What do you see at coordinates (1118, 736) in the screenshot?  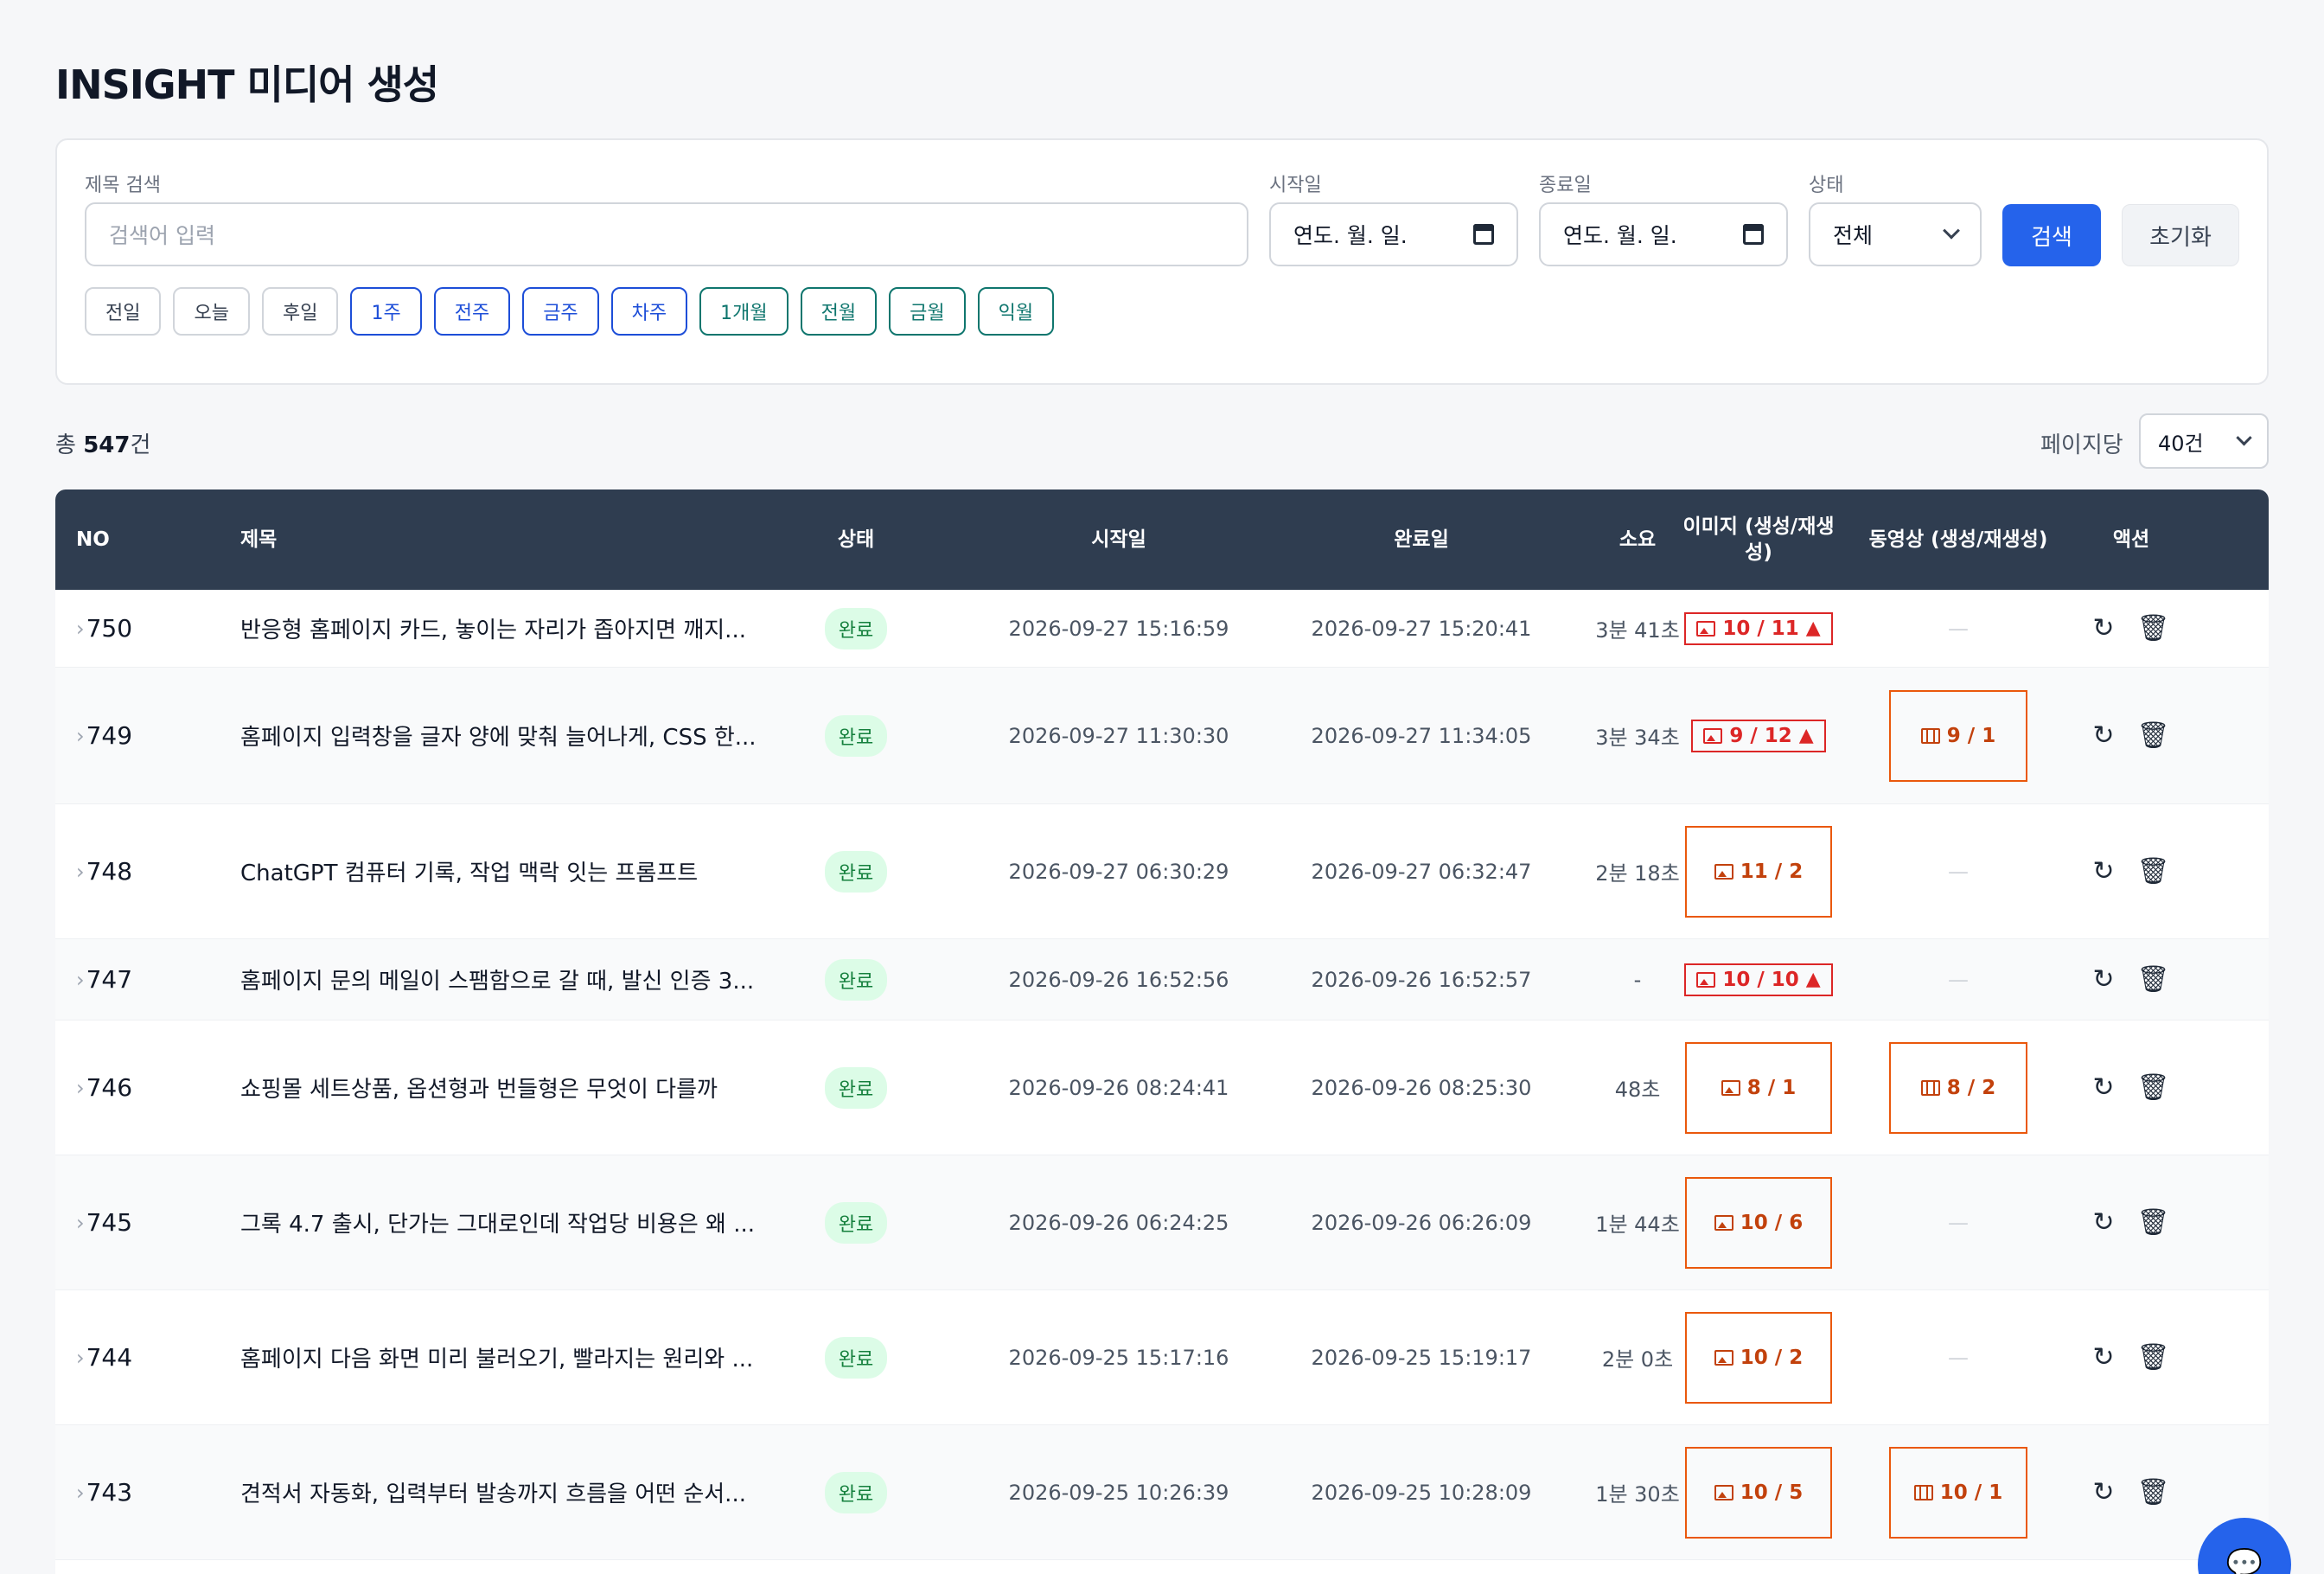 I see `row-start-date: 2026-09-27 11:30:30` at bounding box center [1118, 736].